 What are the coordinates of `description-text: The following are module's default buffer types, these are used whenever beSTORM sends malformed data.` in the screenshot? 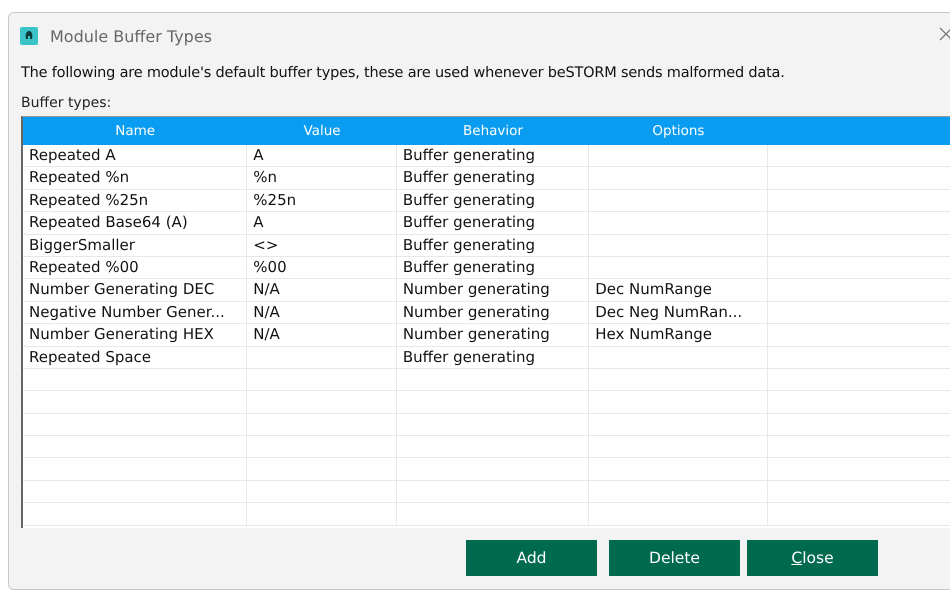 It's located at (403, 73).